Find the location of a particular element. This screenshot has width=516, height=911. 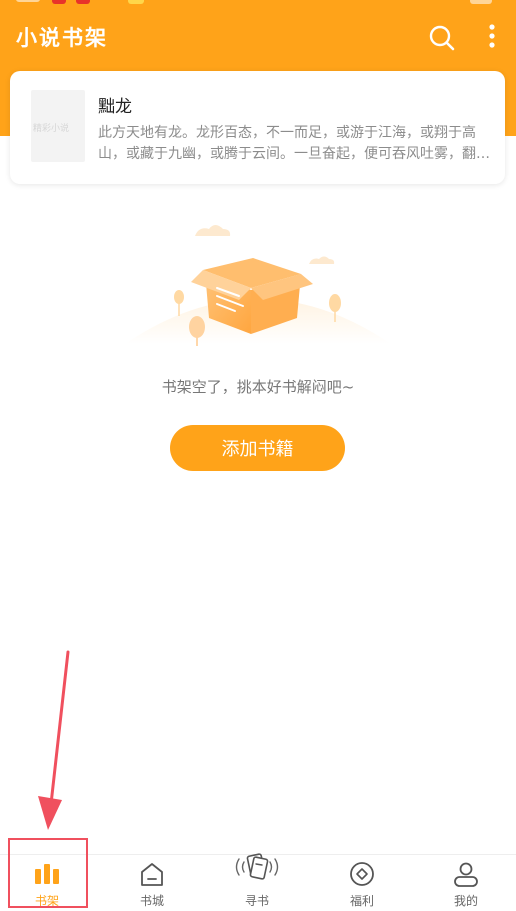

book-title: 黜龙 is located at coordinates (115, 107).